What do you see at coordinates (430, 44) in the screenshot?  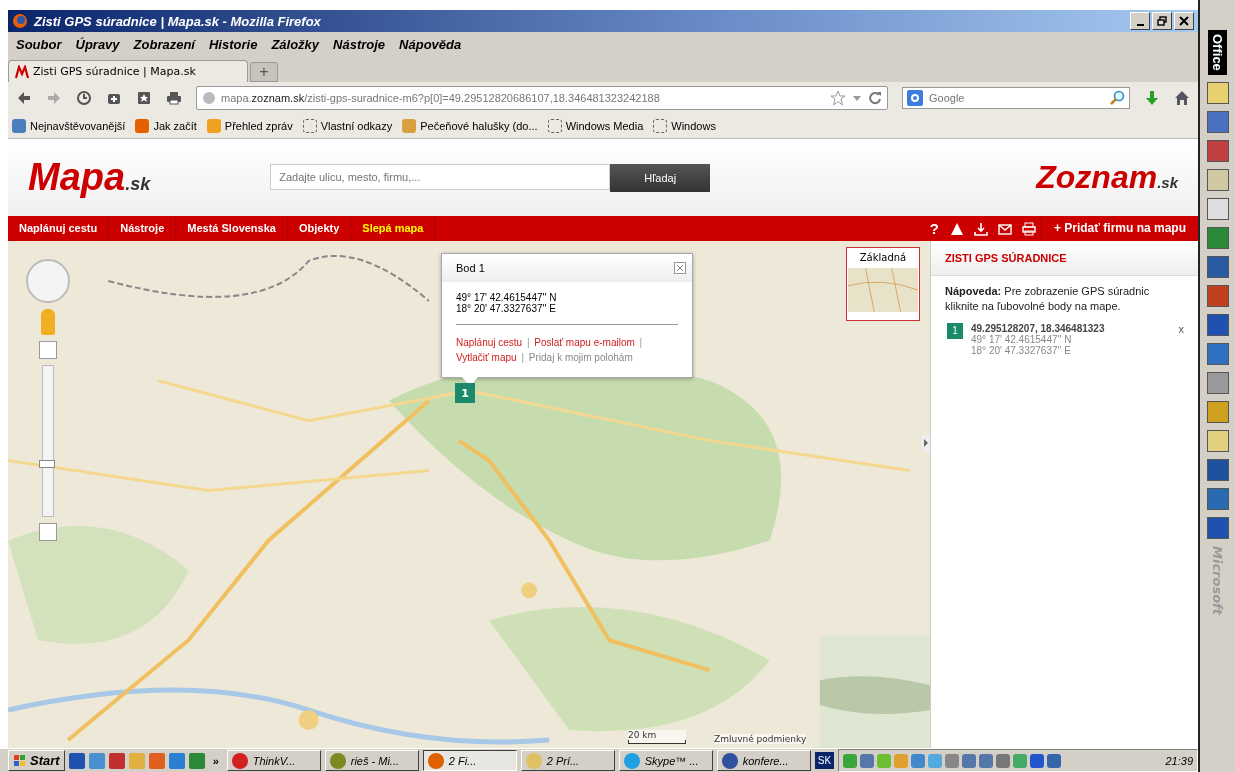 I see `menu-item: Nápověda` at bounding box center [430, 44].